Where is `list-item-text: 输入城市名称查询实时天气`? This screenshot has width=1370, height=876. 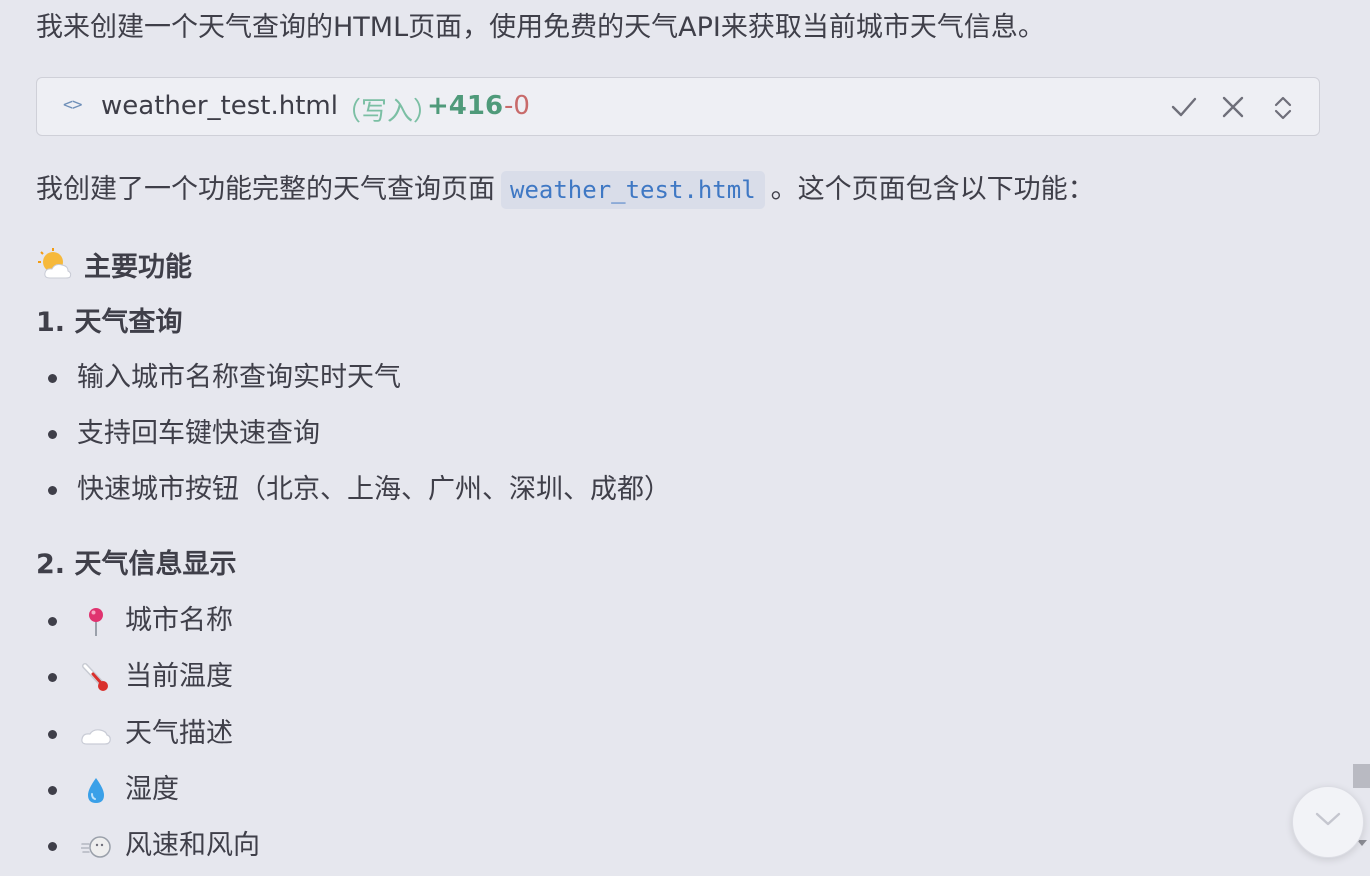 list-item-text: 输入城市名称查询实时天气 is located at coordinates (239, 377).